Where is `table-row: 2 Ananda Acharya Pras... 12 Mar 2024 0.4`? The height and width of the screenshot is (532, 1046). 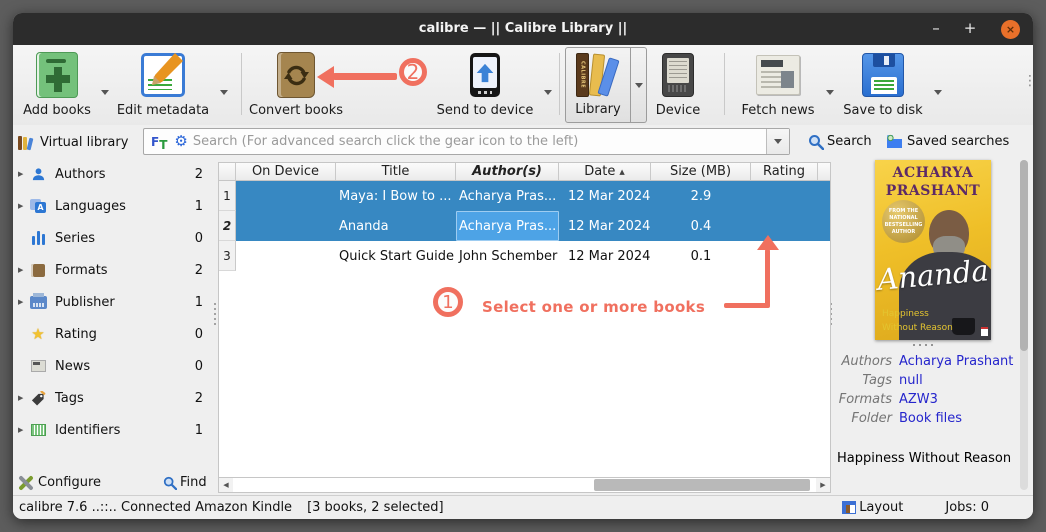 table-row: 2 Ananda Acharya Pras... 12 Mar 2024 0.4 is located at coordinates (524, 226).